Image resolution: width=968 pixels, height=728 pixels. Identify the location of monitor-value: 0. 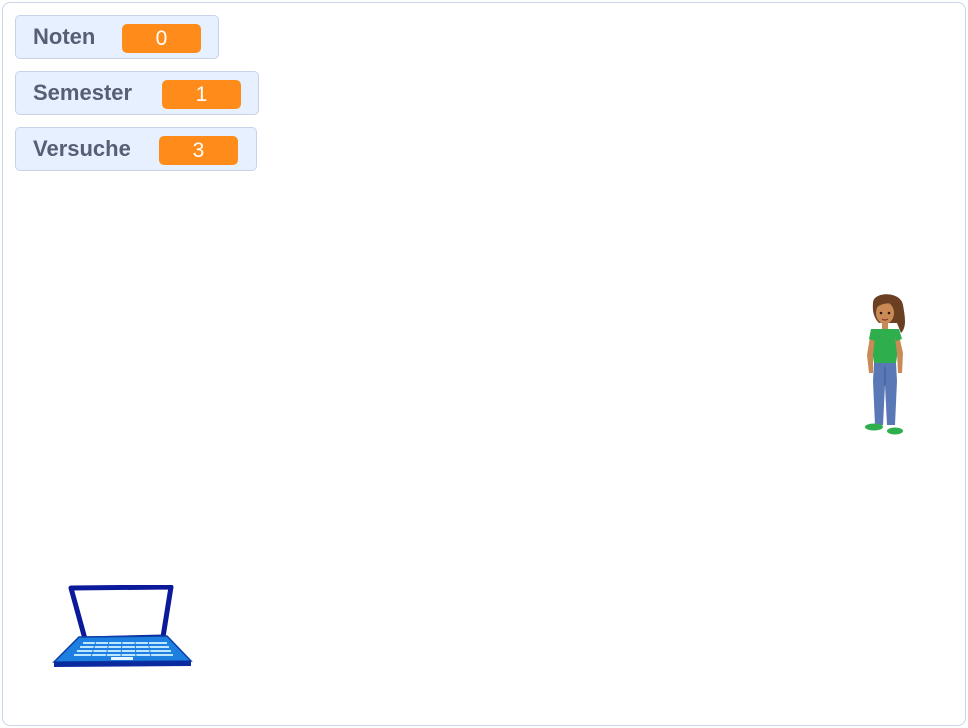
(161, 38).